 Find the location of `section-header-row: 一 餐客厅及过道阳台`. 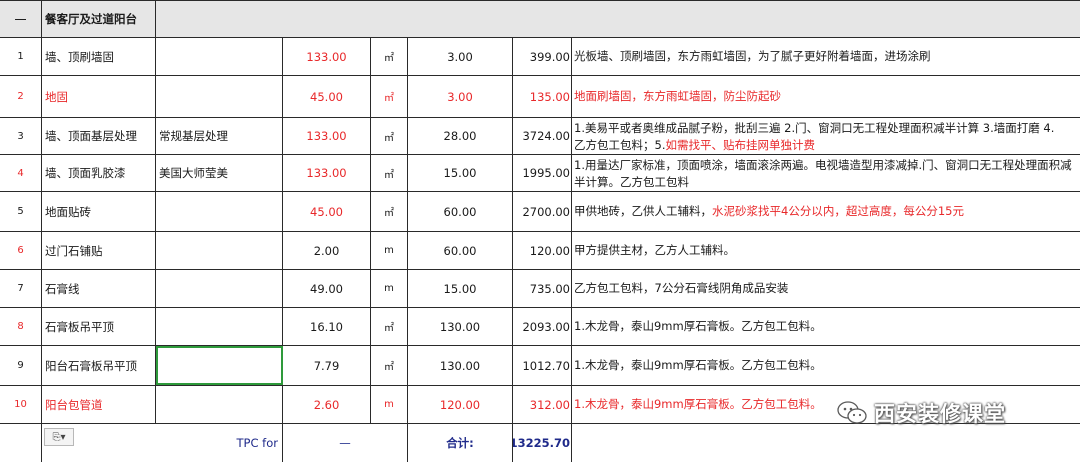

section-header-row: 一 餐客厅及过道阳台 is located at coordinates (540, 19).